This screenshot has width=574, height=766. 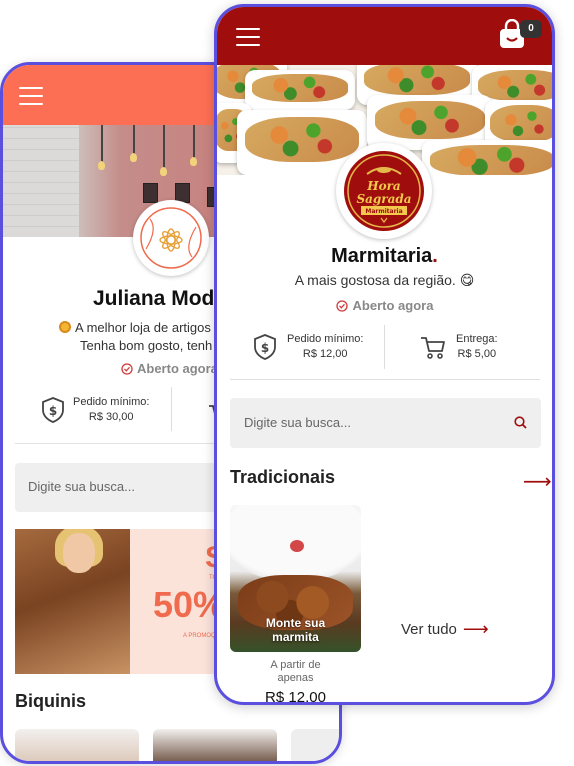 What do you see at coordinates (383, 199) in the screenshot?
I see `logo-text-2: Sagrada` at bounding box center [383, 199].